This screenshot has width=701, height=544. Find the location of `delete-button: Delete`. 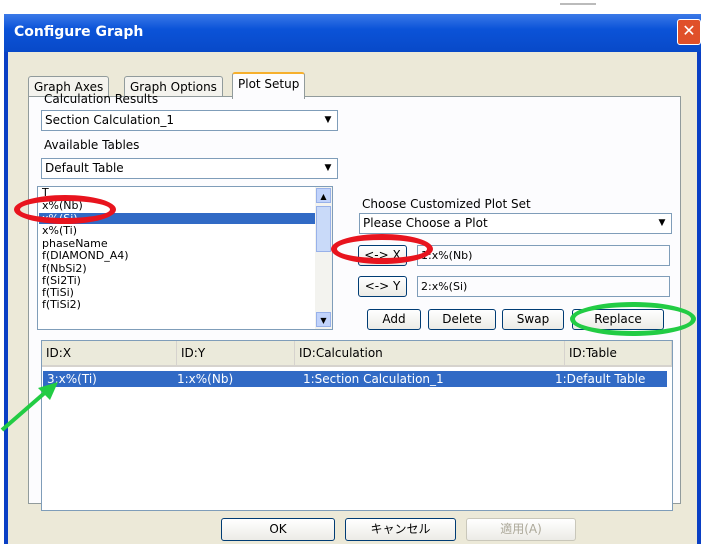

delete-button: Delete is located at coordinates (462, 319).